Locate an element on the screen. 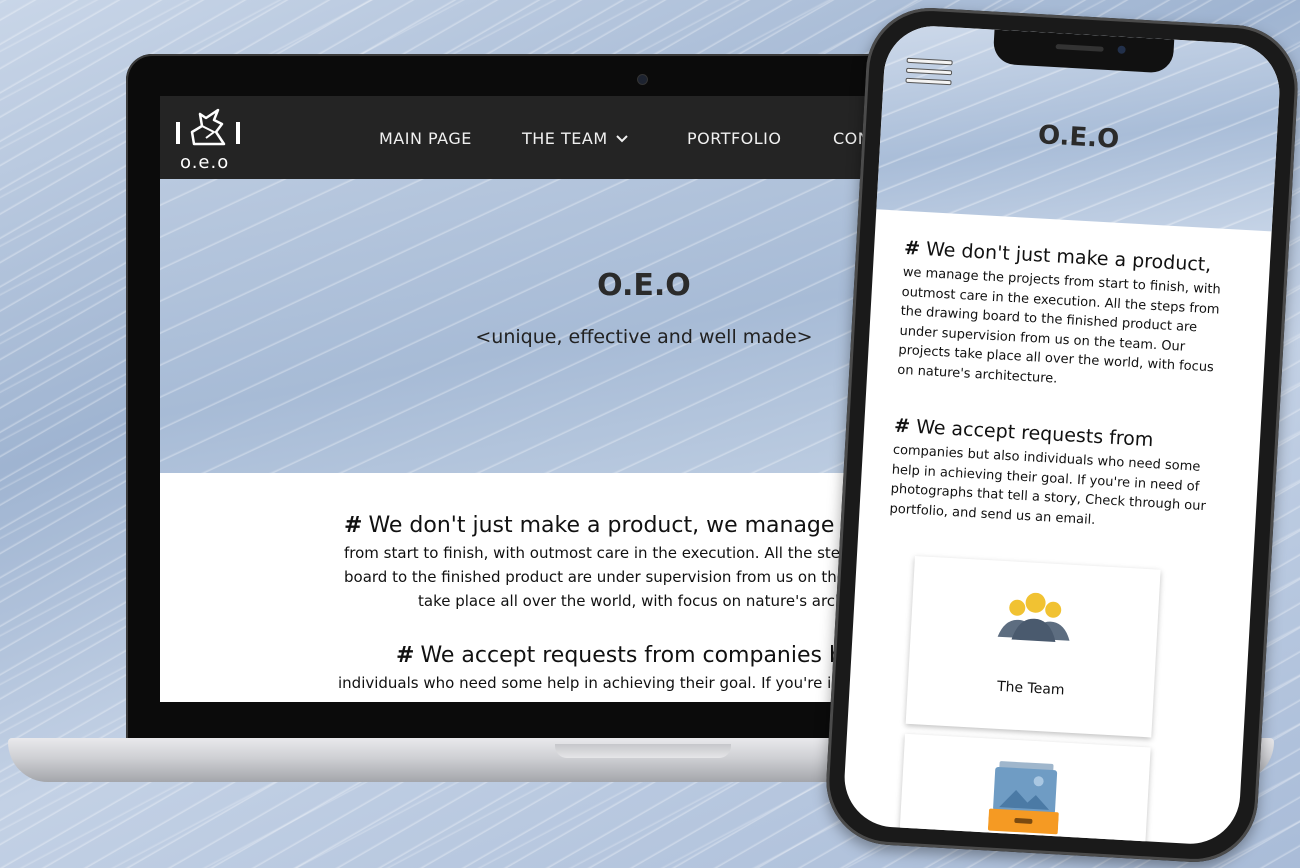  gallery-icon is located at coordinates (1023, 798).